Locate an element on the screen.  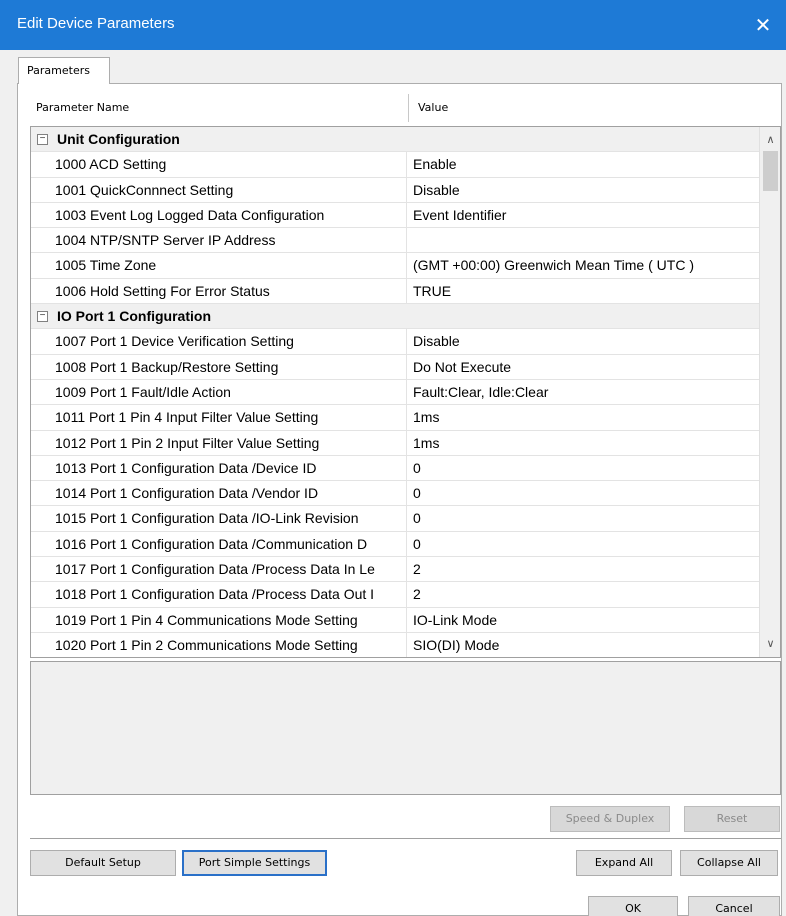
column-header-name: Parameter Name is located at coordinates (82, 107).